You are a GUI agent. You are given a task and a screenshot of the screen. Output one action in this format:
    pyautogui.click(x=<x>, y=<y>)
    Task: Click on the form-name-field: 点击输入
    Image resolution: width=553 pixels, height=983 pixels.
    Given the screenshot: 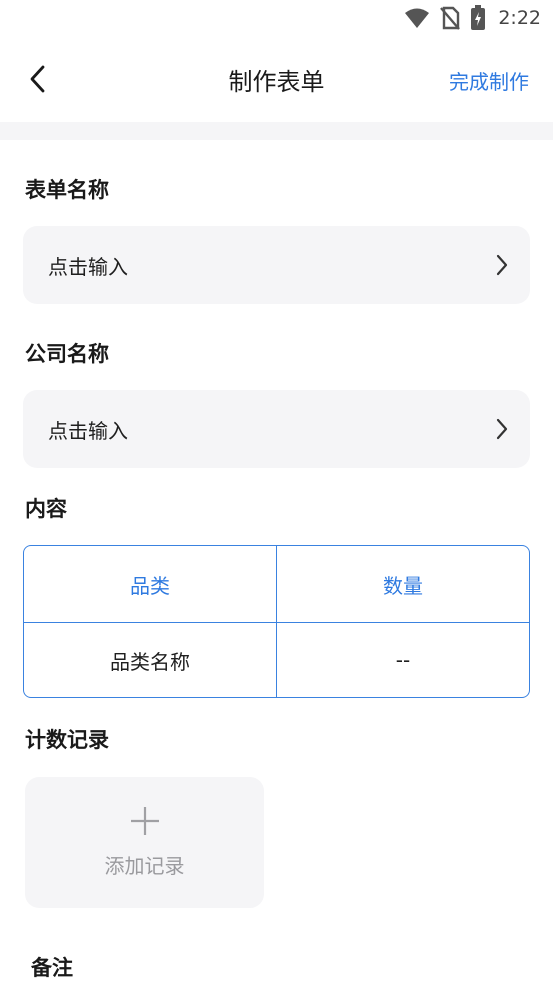 What is the action you would take?
    pyautogui.click(x=276, y=265)
    